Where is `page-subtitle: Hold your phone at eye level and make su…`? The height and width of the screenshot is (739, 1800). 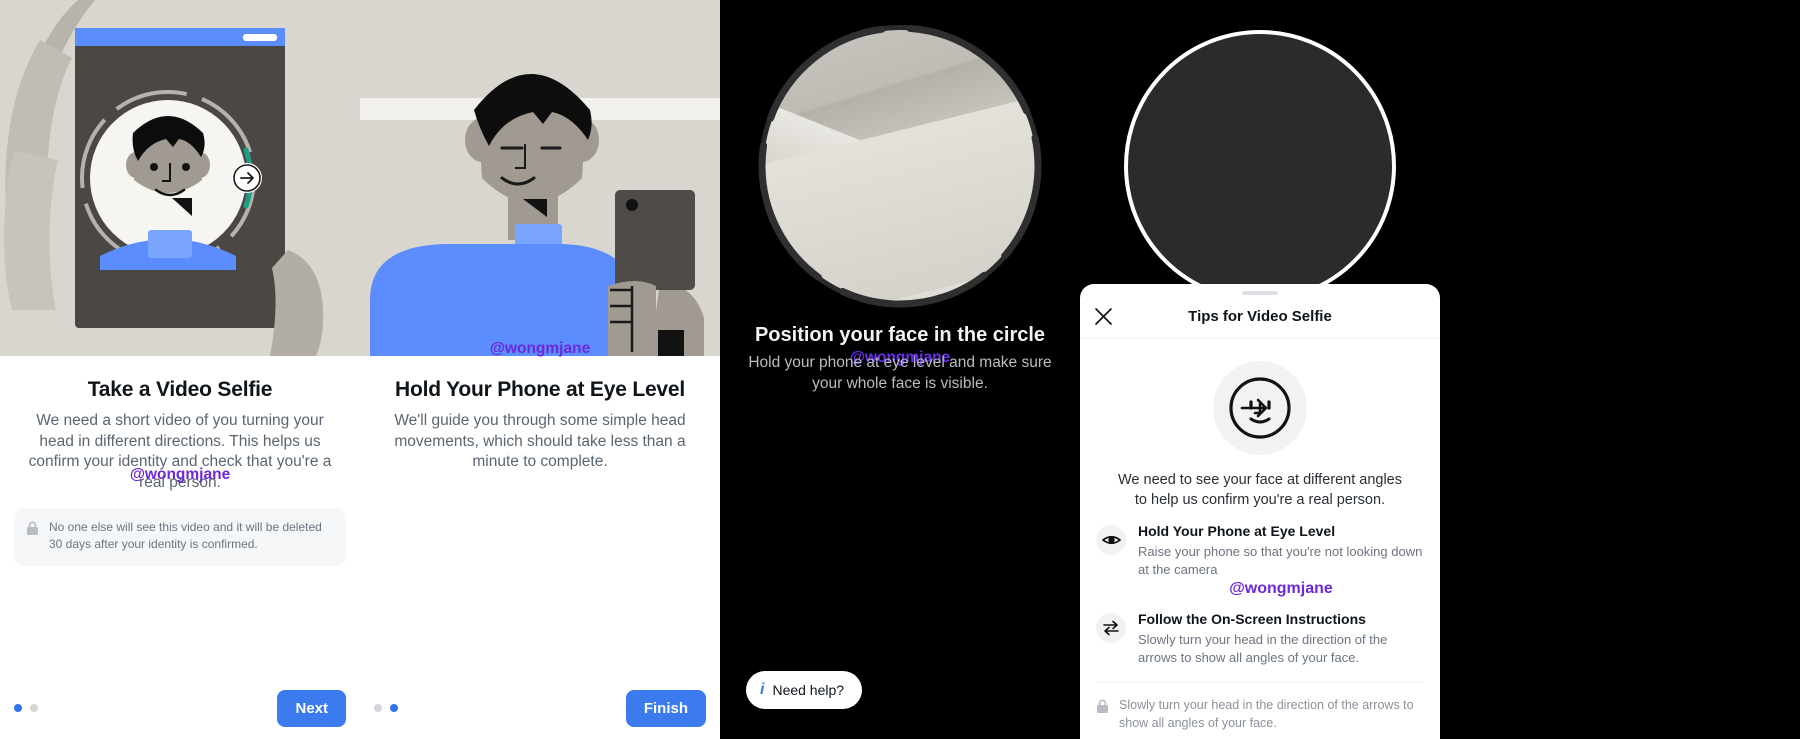
page-subtitle: Hold your phone at eye level and make su… is located at coordinates (900, 373).